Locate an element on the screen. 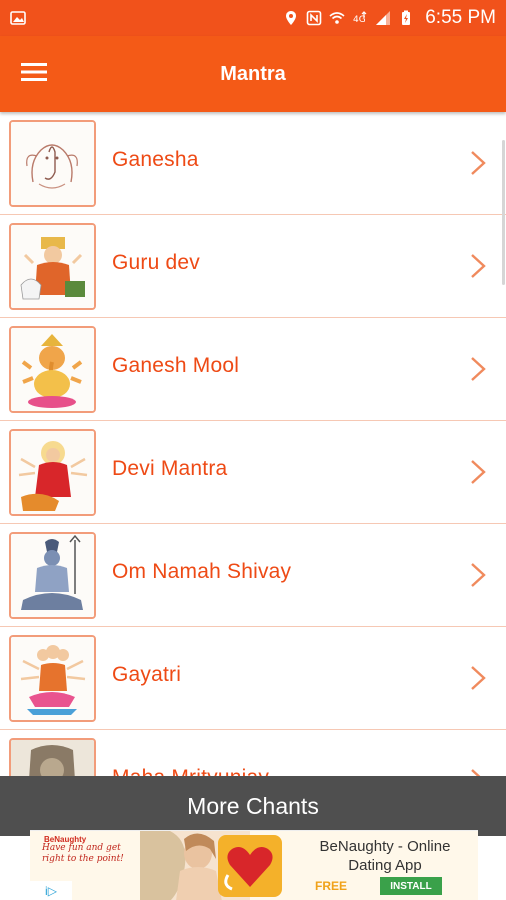 The width and height of the screenshot is (506, 900). nfc-icon is located at coordinates (314, 18).